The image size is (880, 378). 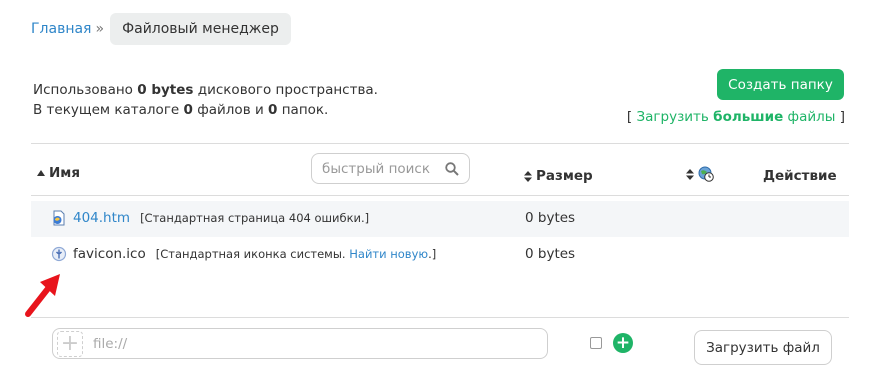 What do you see at coordinates (811, 117) in the screenshot?
I see `upload-link-text: файлы` at bounding box center [811, 117].